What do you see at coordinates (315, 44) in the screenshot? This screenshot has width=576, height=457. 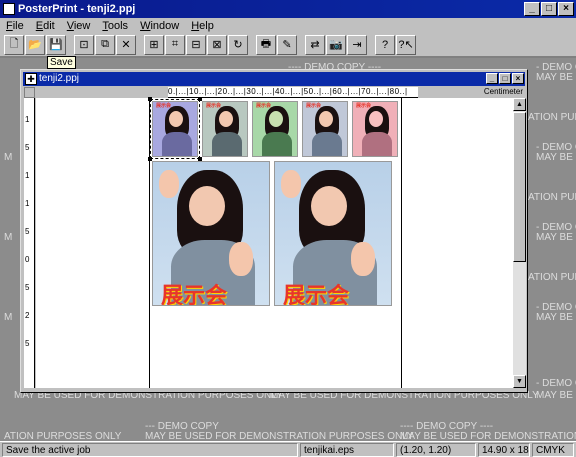 I see `transfer-button: ⇄` at bounding box center [315, 44].